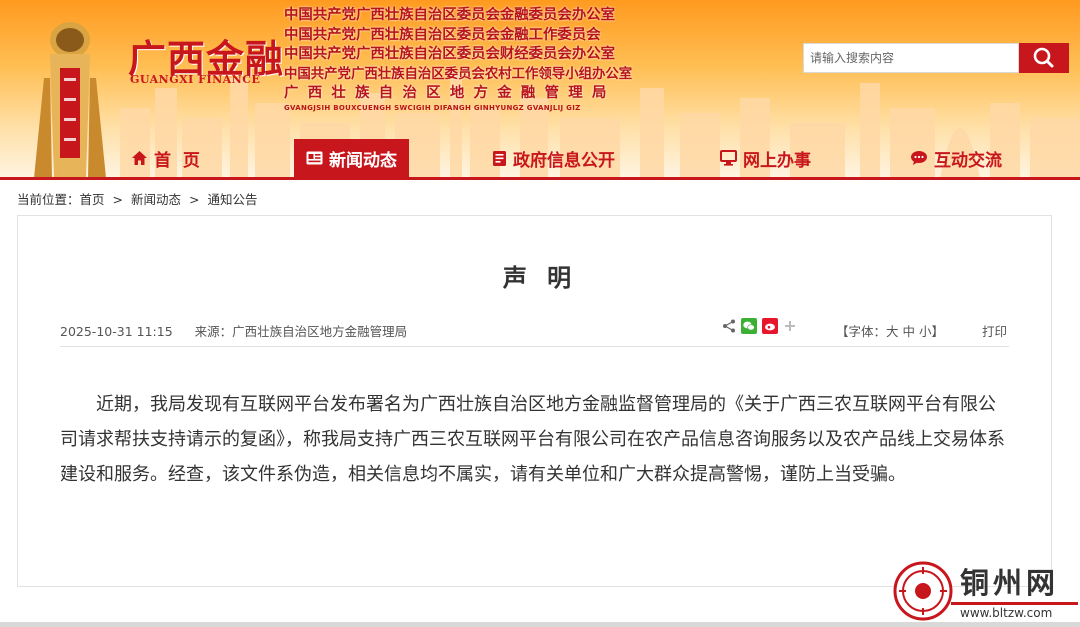 The height and width of the screenshot is (627, 1080). I want to click on font-size-large: 大, so click(892, 331).